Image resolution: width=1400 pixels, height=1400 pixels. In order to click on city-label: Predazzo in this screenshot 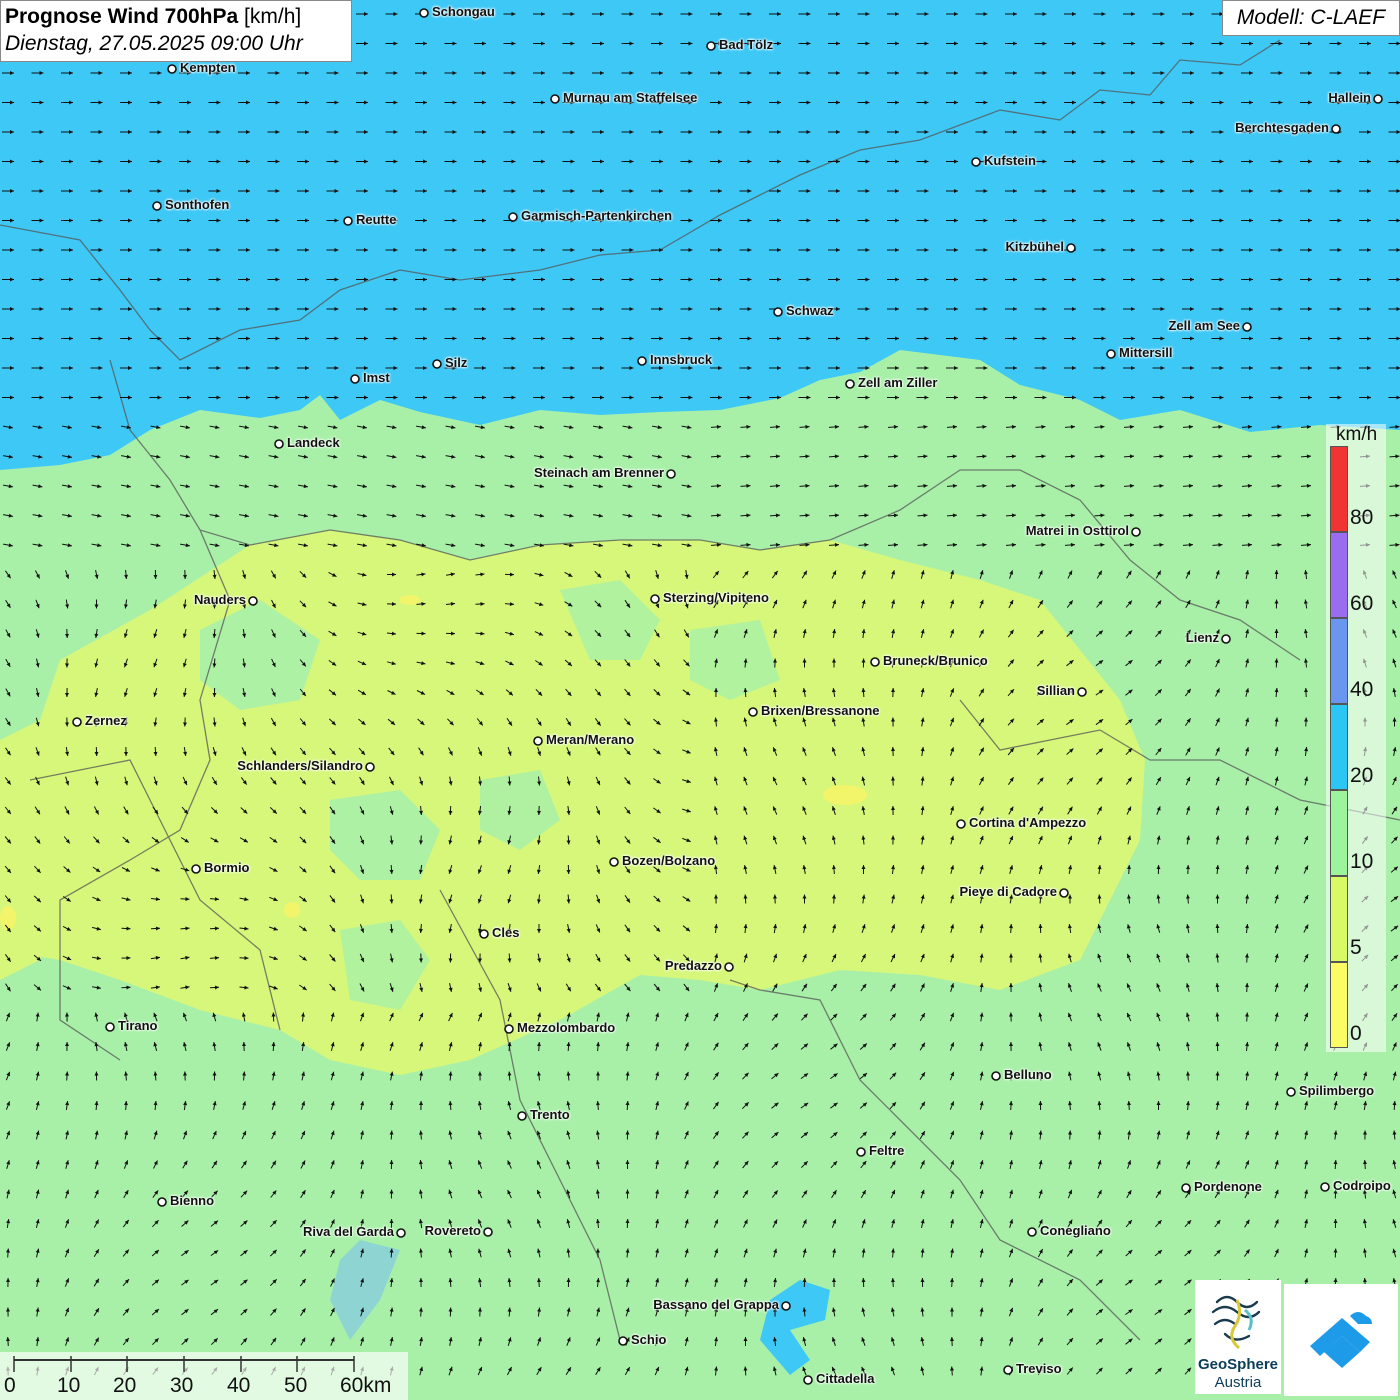, I will do `click(693, 965)`.